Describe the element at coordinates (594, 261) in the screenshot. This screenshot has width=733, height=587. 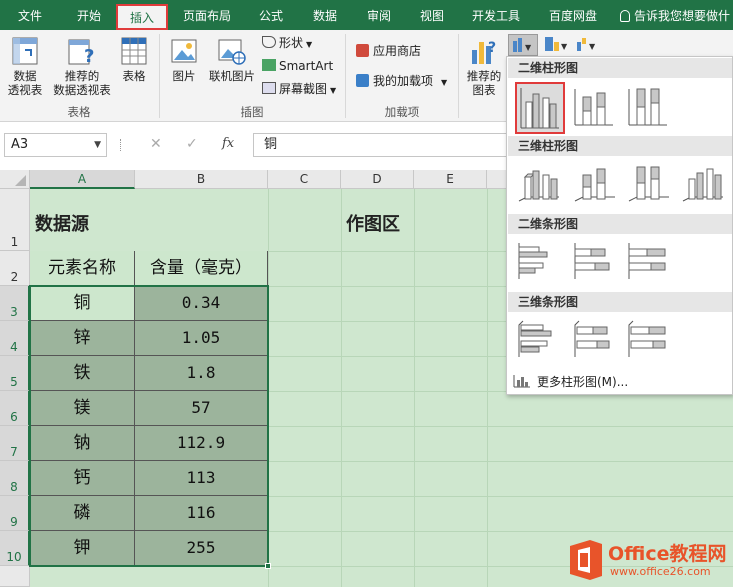
I see `stacked-bar-chart-option` at that location.